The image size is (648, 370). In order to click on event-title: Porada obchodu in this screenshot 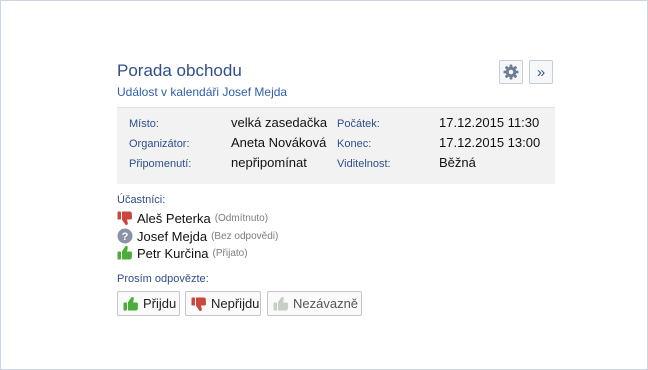, I will do `click(179, 70)`.